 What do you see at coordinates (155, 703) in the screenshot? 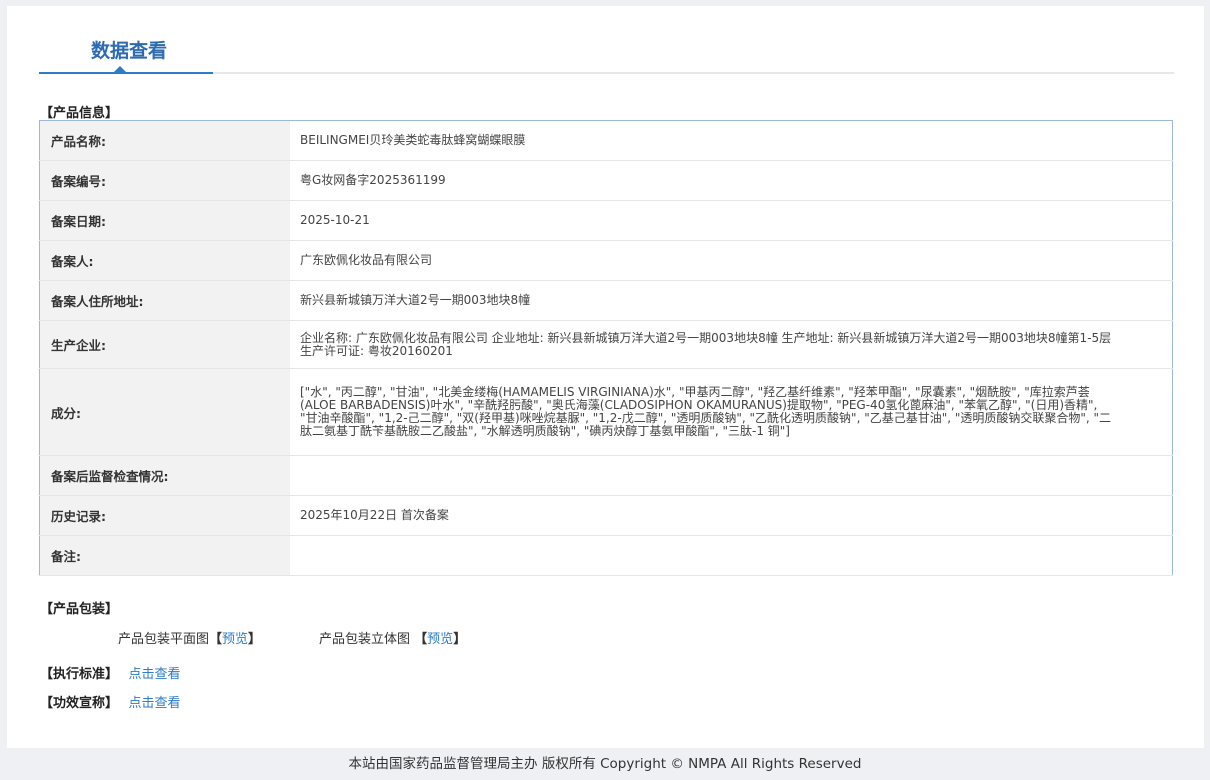
I see `efficacy-view-link: 点击查看` at bounding box center [155, 703].